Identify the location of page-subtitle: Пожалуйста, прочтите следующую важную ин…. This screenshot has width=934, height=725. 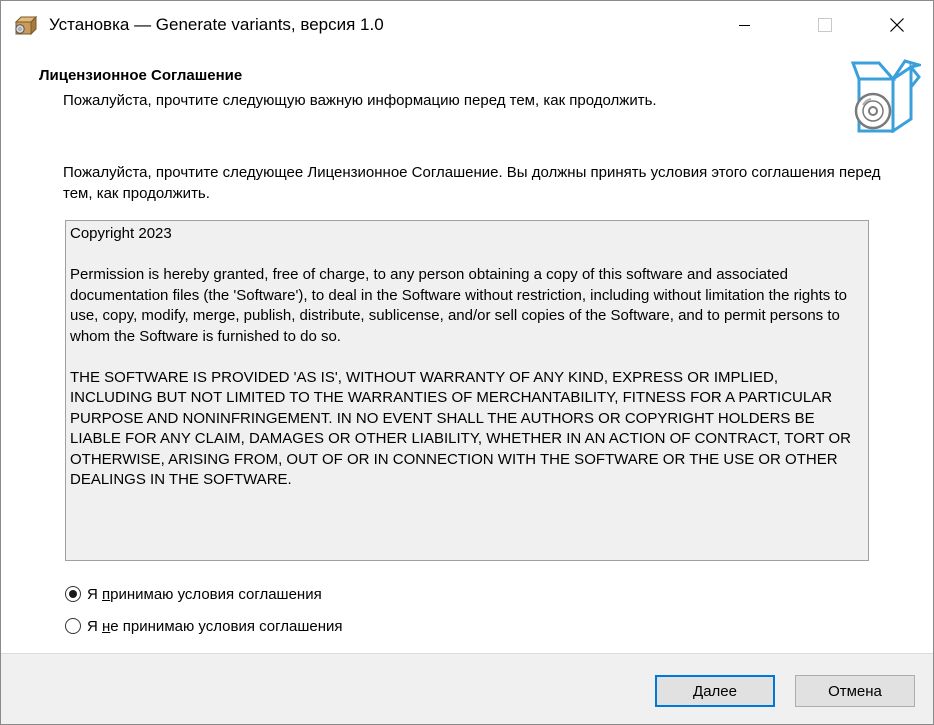
(360, 100).